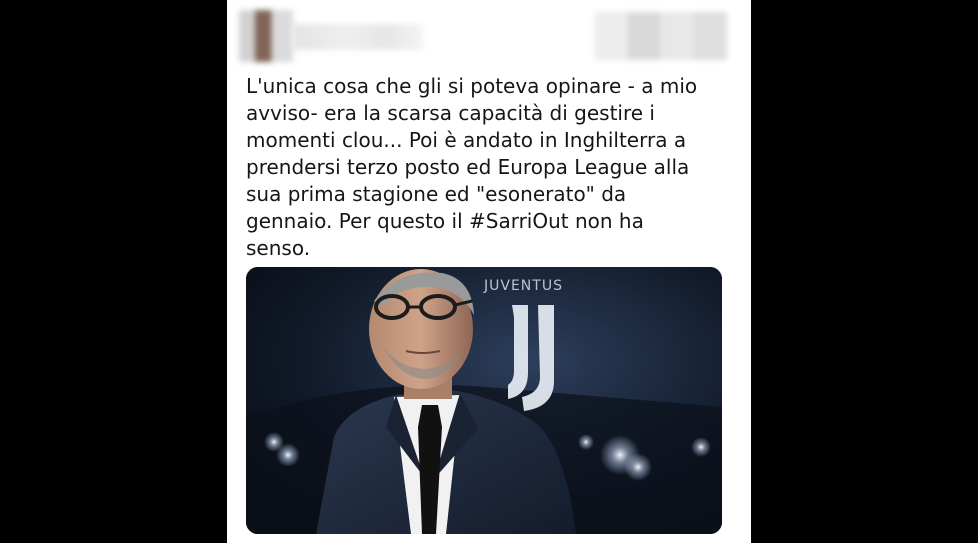  What do you see at coordinates (523, 286) in the screenshot?
I see `logo-text: JUVENTUS` at bounding box center [523, 286].